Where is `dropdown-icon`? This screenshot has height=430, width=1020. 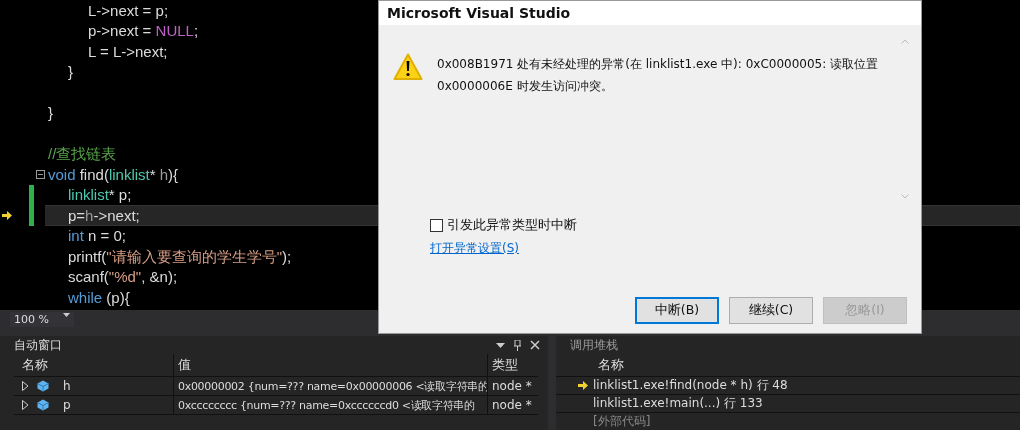
dropdown-icon is located at coordinates (500, 345).